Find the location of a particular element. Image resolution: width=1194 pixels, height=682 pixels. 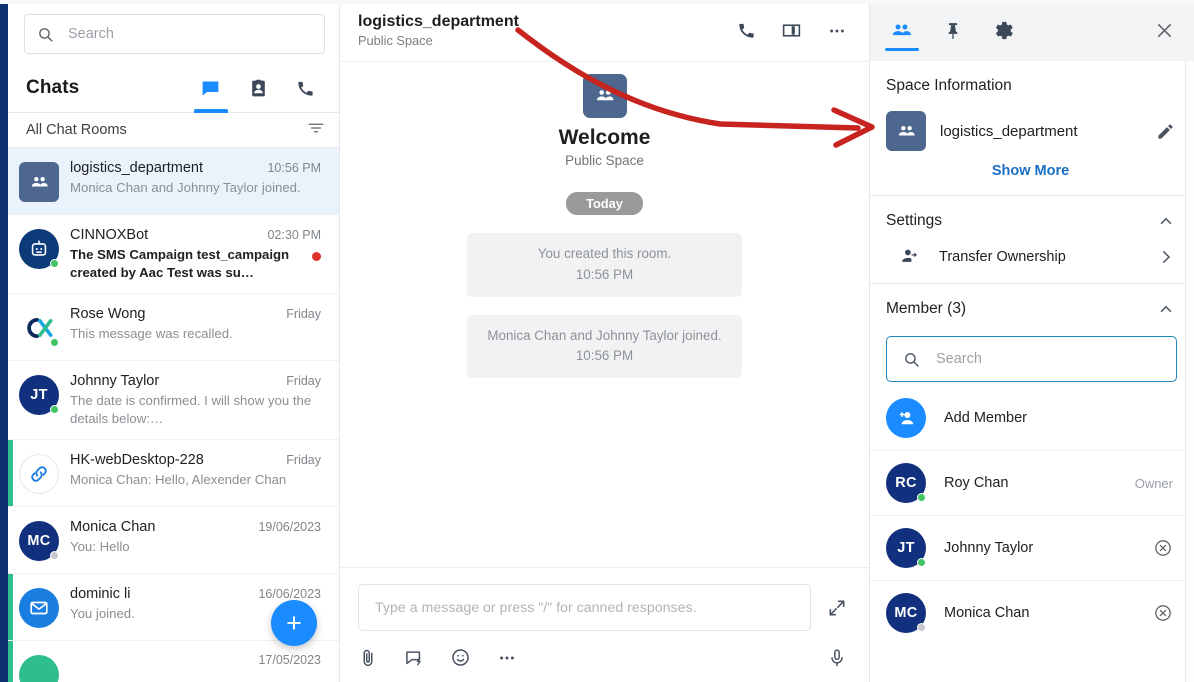

chat-item-name: logistics_department is located at coordinates (136, 168).